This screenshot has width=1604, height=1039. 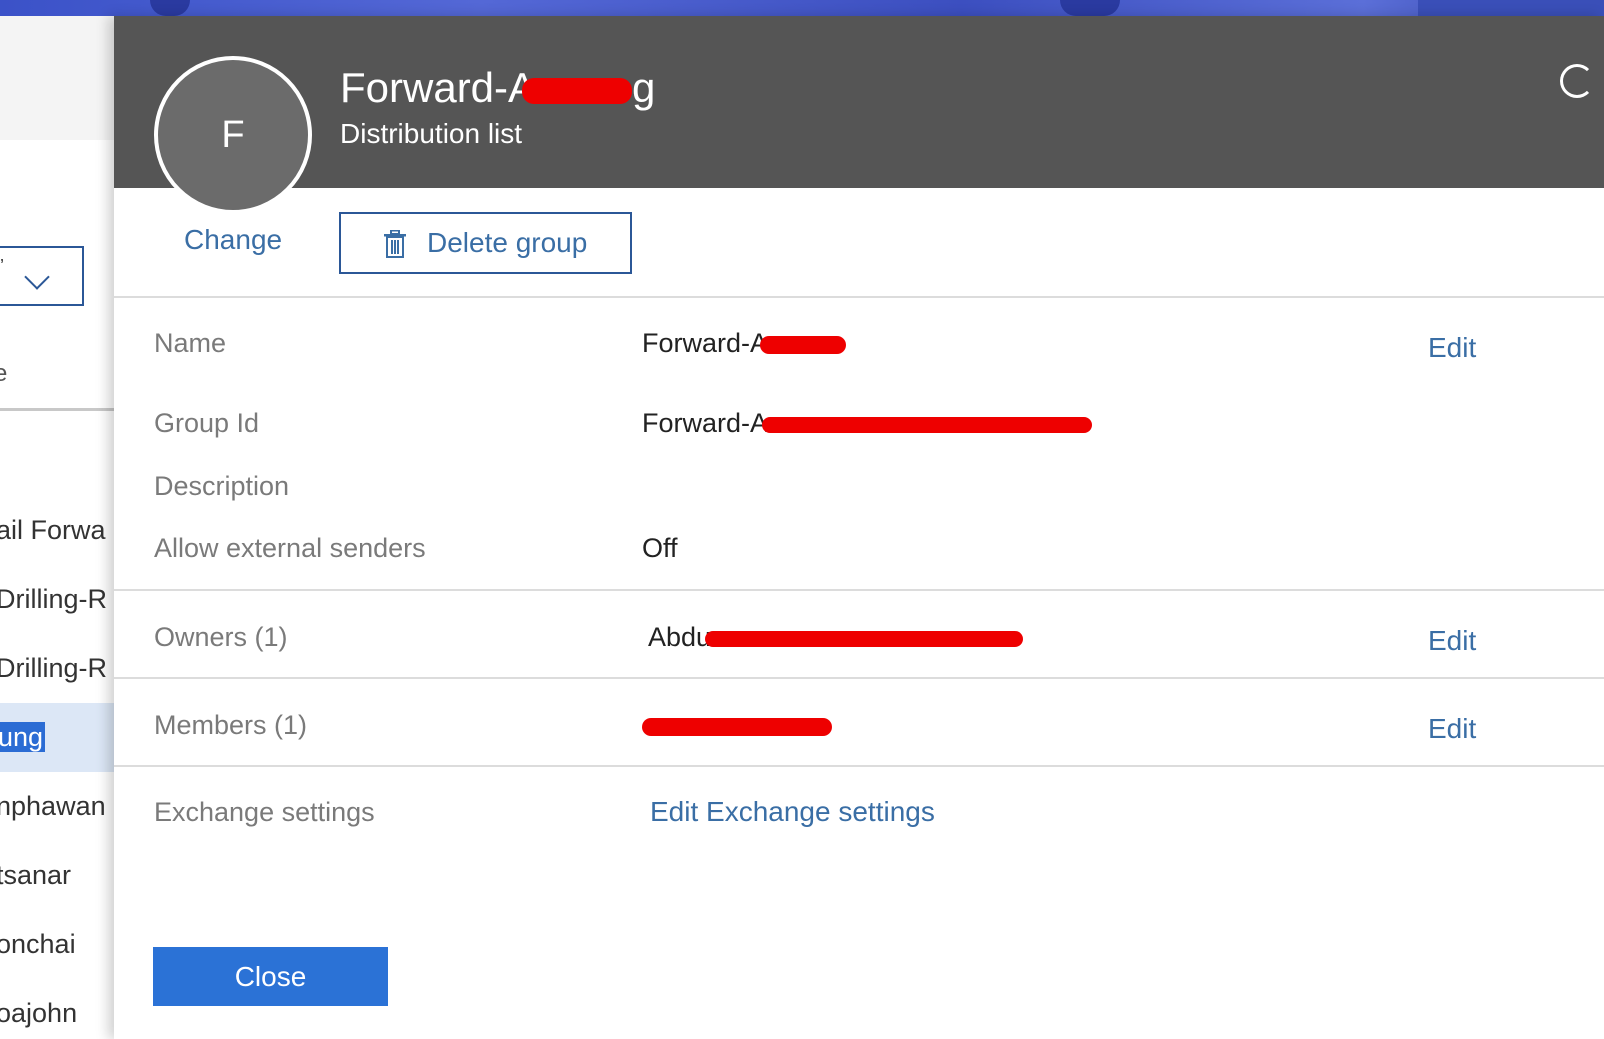 I want to click on delete-group-label: Delete group, so click(x=507, y=242).